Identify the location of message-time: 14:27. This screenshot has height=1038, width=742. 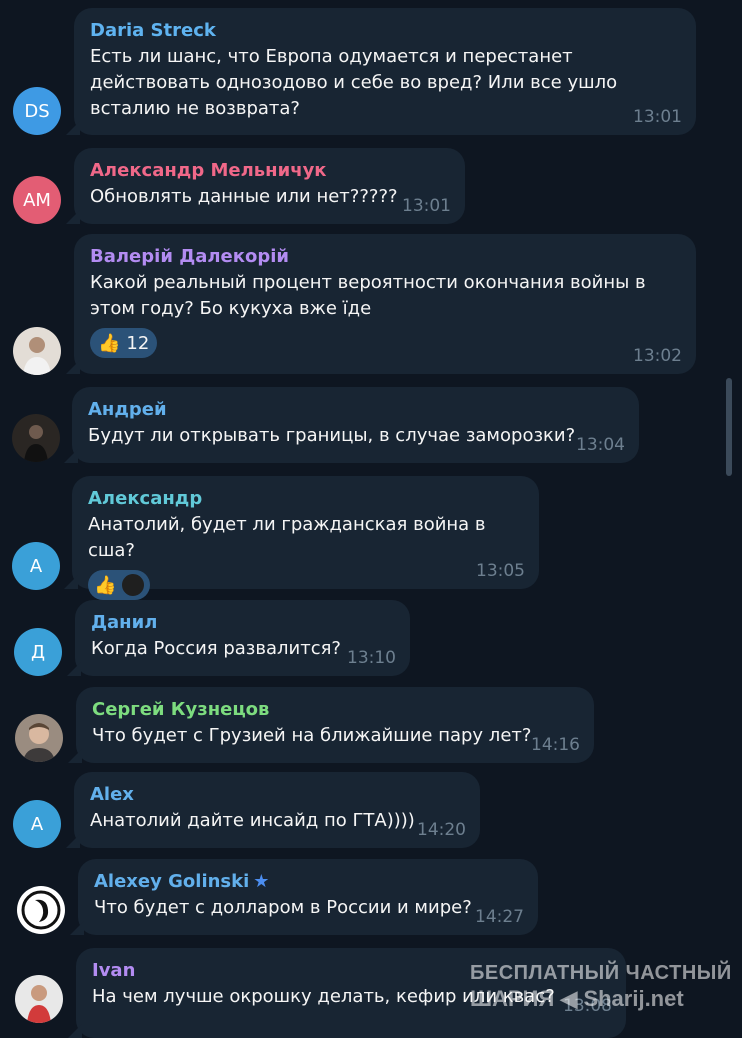
(499, 917).